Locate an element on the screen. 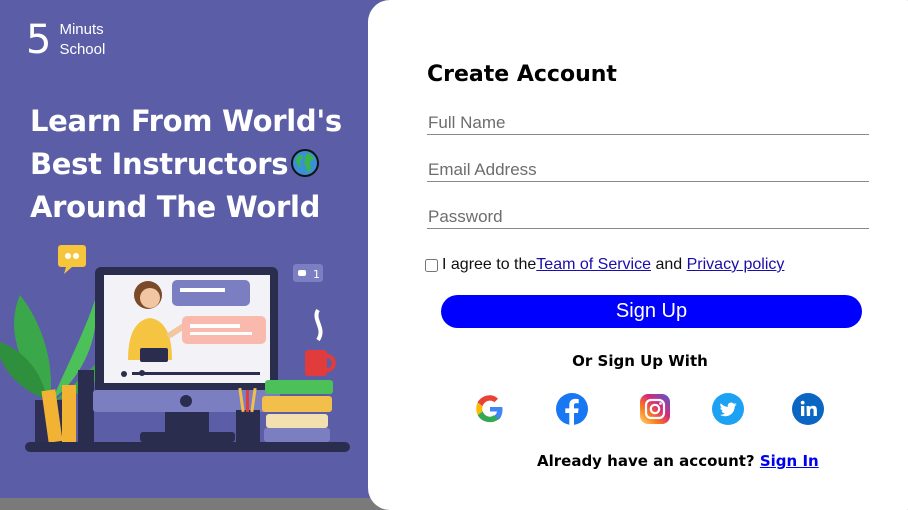 The image size is (908, 510). twitter-icon is located at coordinates (728, 409).